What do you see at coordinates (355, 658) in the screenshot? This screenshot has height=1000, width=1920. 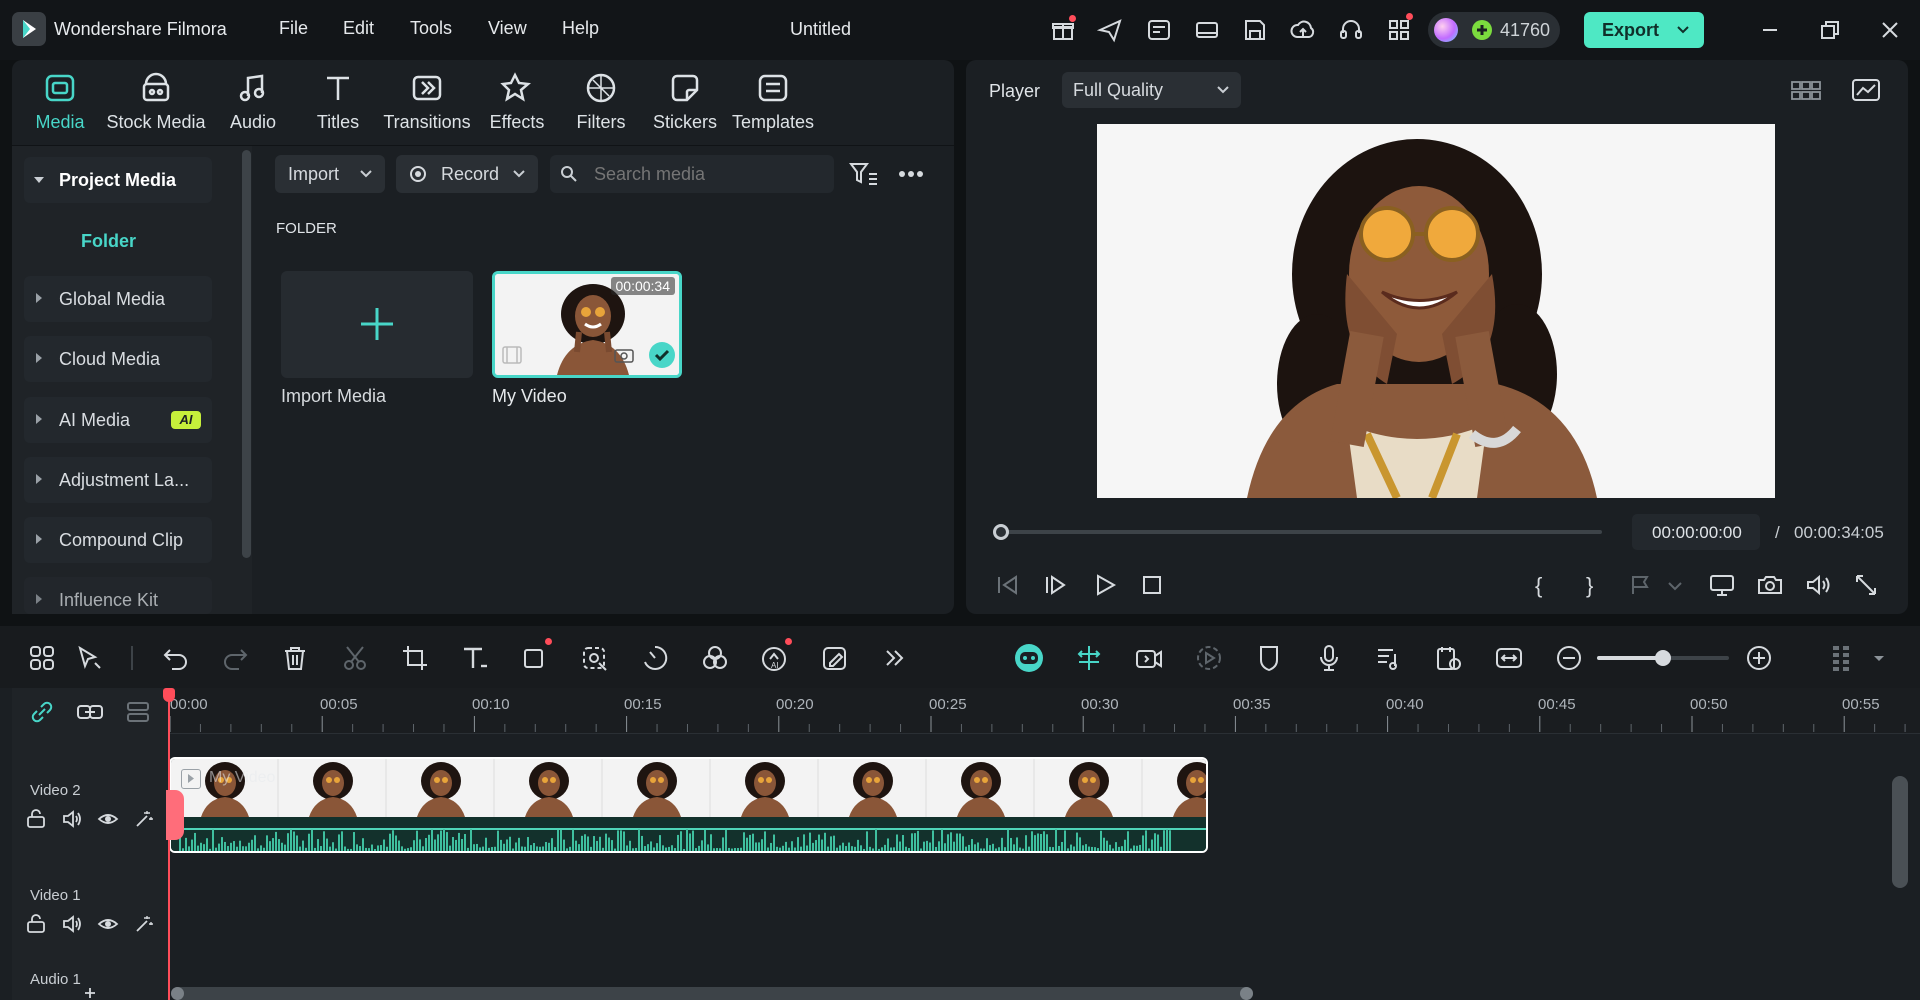 I see `split-scissors-icon` at bounding box center [355, 658].